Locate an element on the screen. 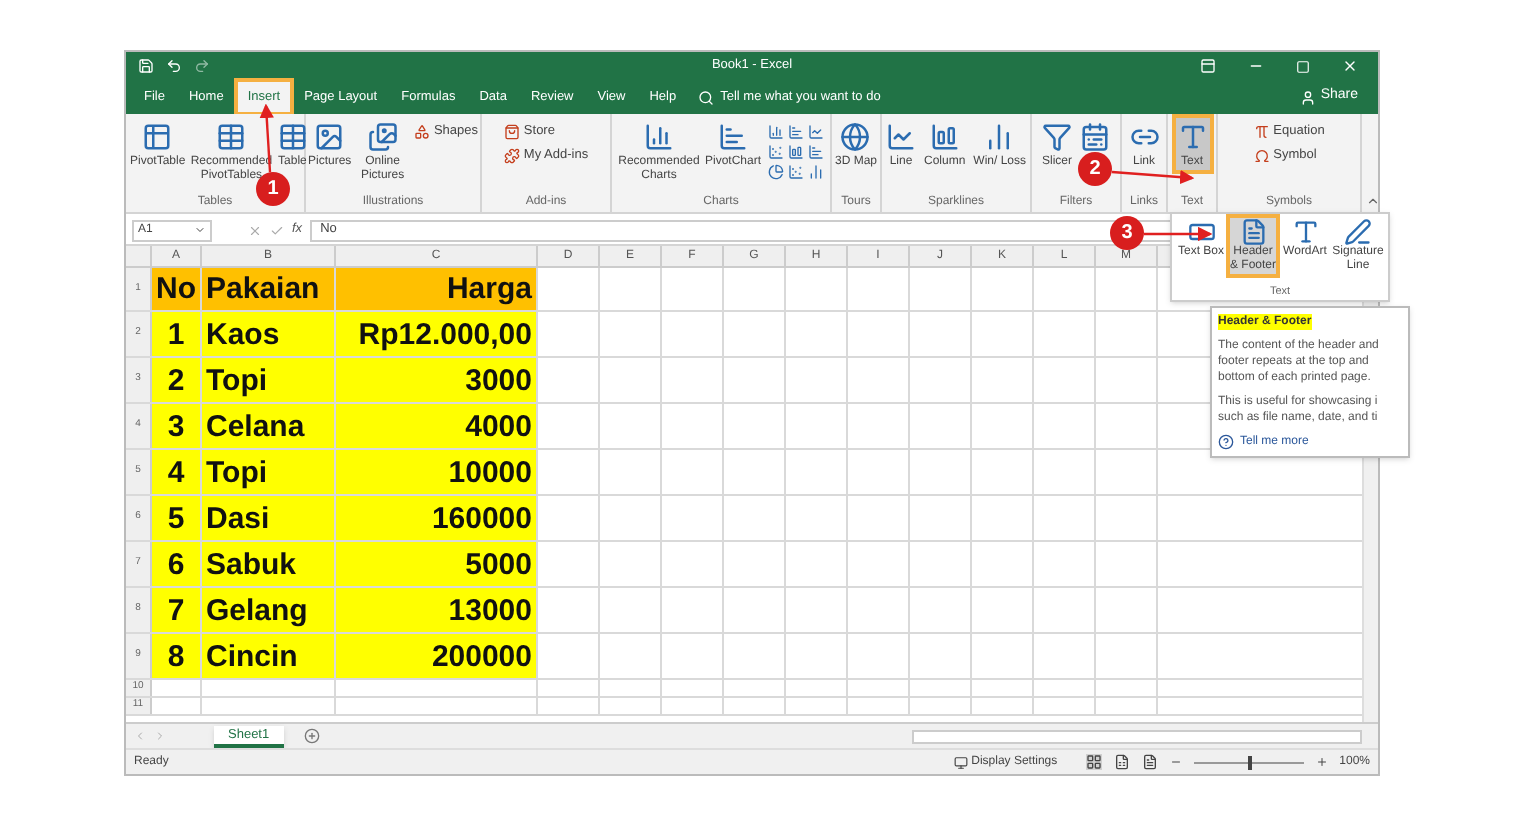  save-icon is located at coordinates (146, 66).